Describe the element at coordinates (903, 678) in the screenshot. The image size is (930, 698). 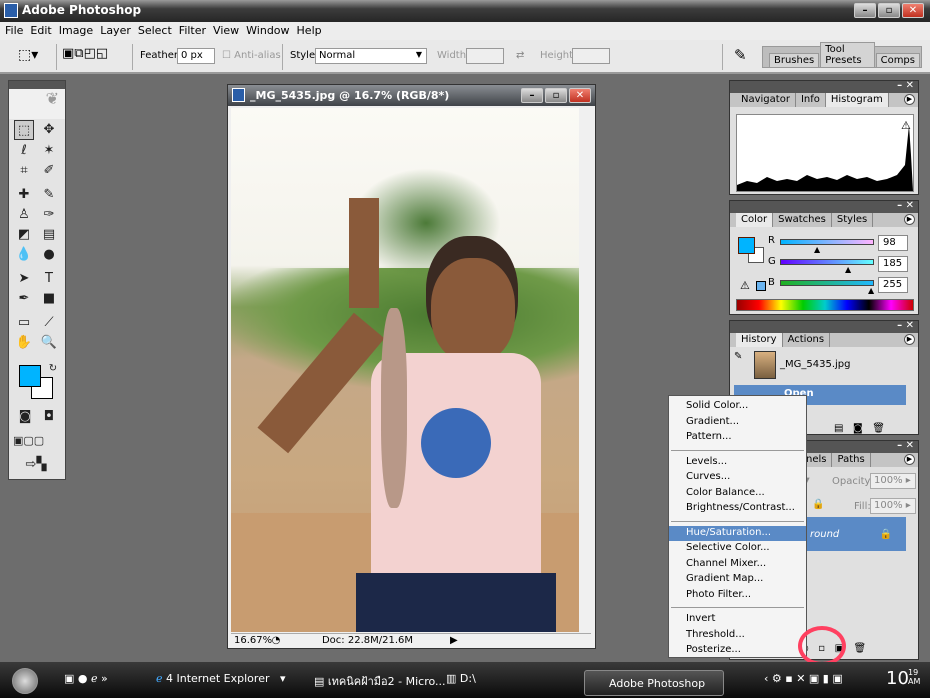
I see `clock: 10 19 AM` at that location.